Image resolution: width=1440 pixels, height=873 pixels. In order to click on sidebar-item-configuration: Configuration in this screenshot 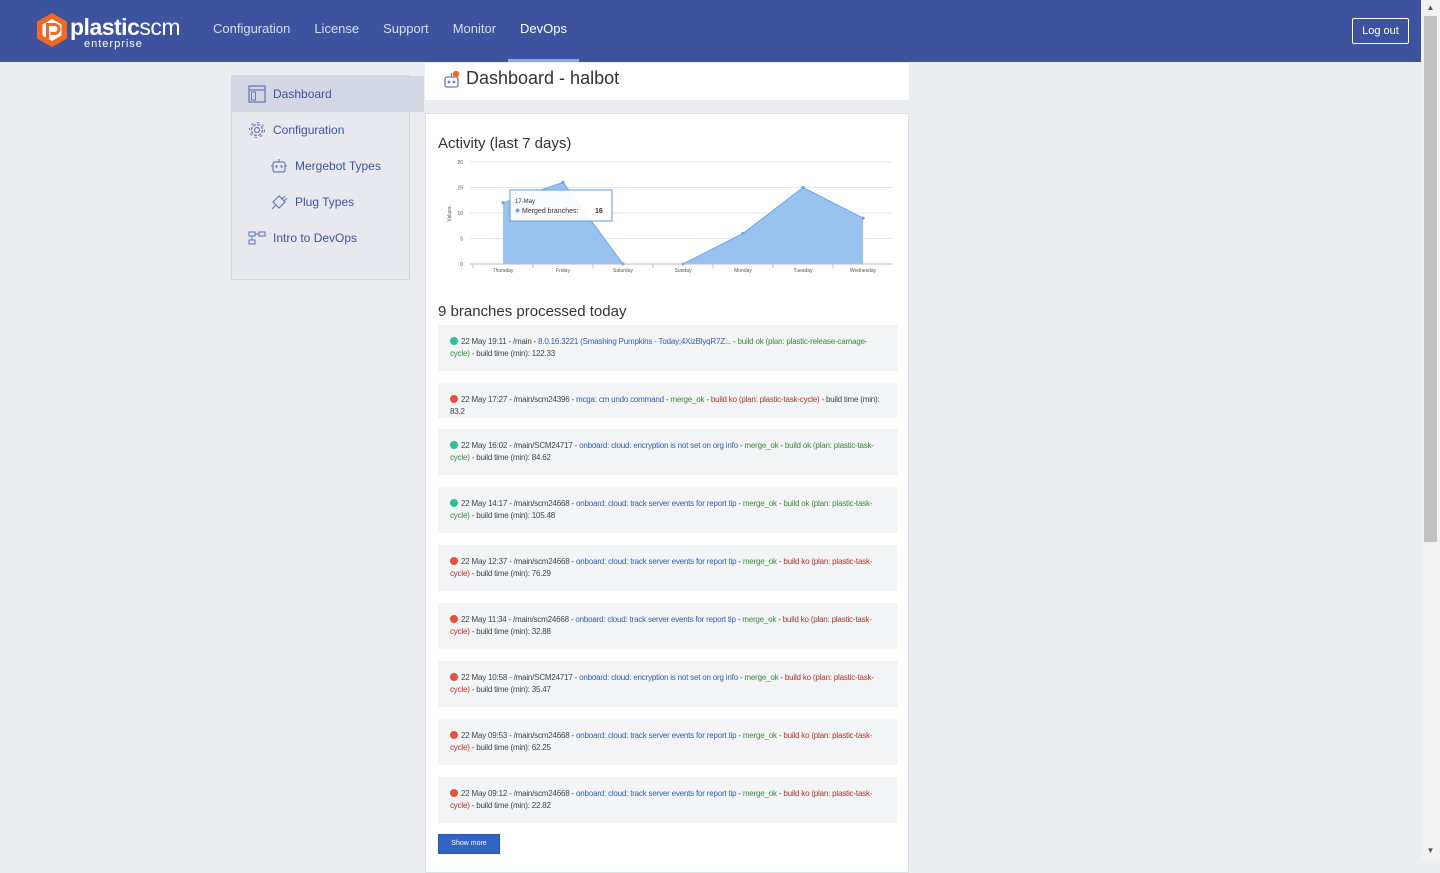, I will do `click(328, 130)`.